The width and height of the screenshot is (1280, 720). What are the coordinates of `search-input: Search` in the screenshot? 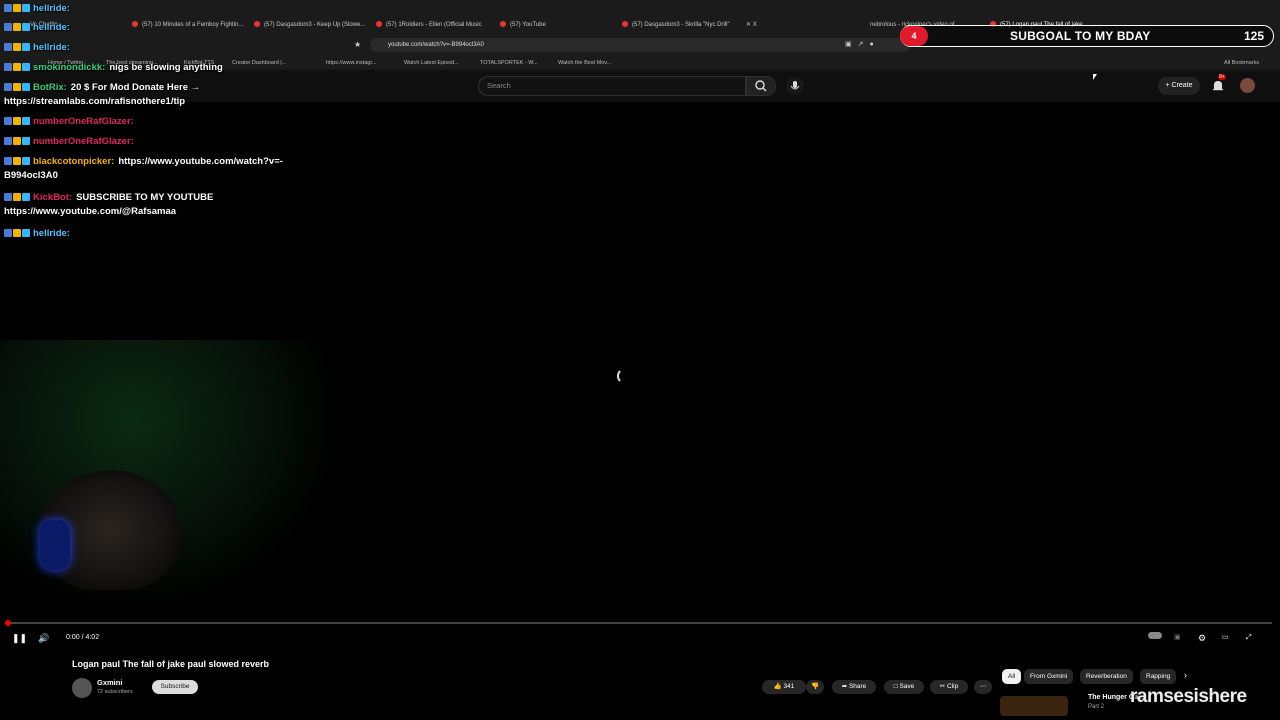 It's located at (612, 86).